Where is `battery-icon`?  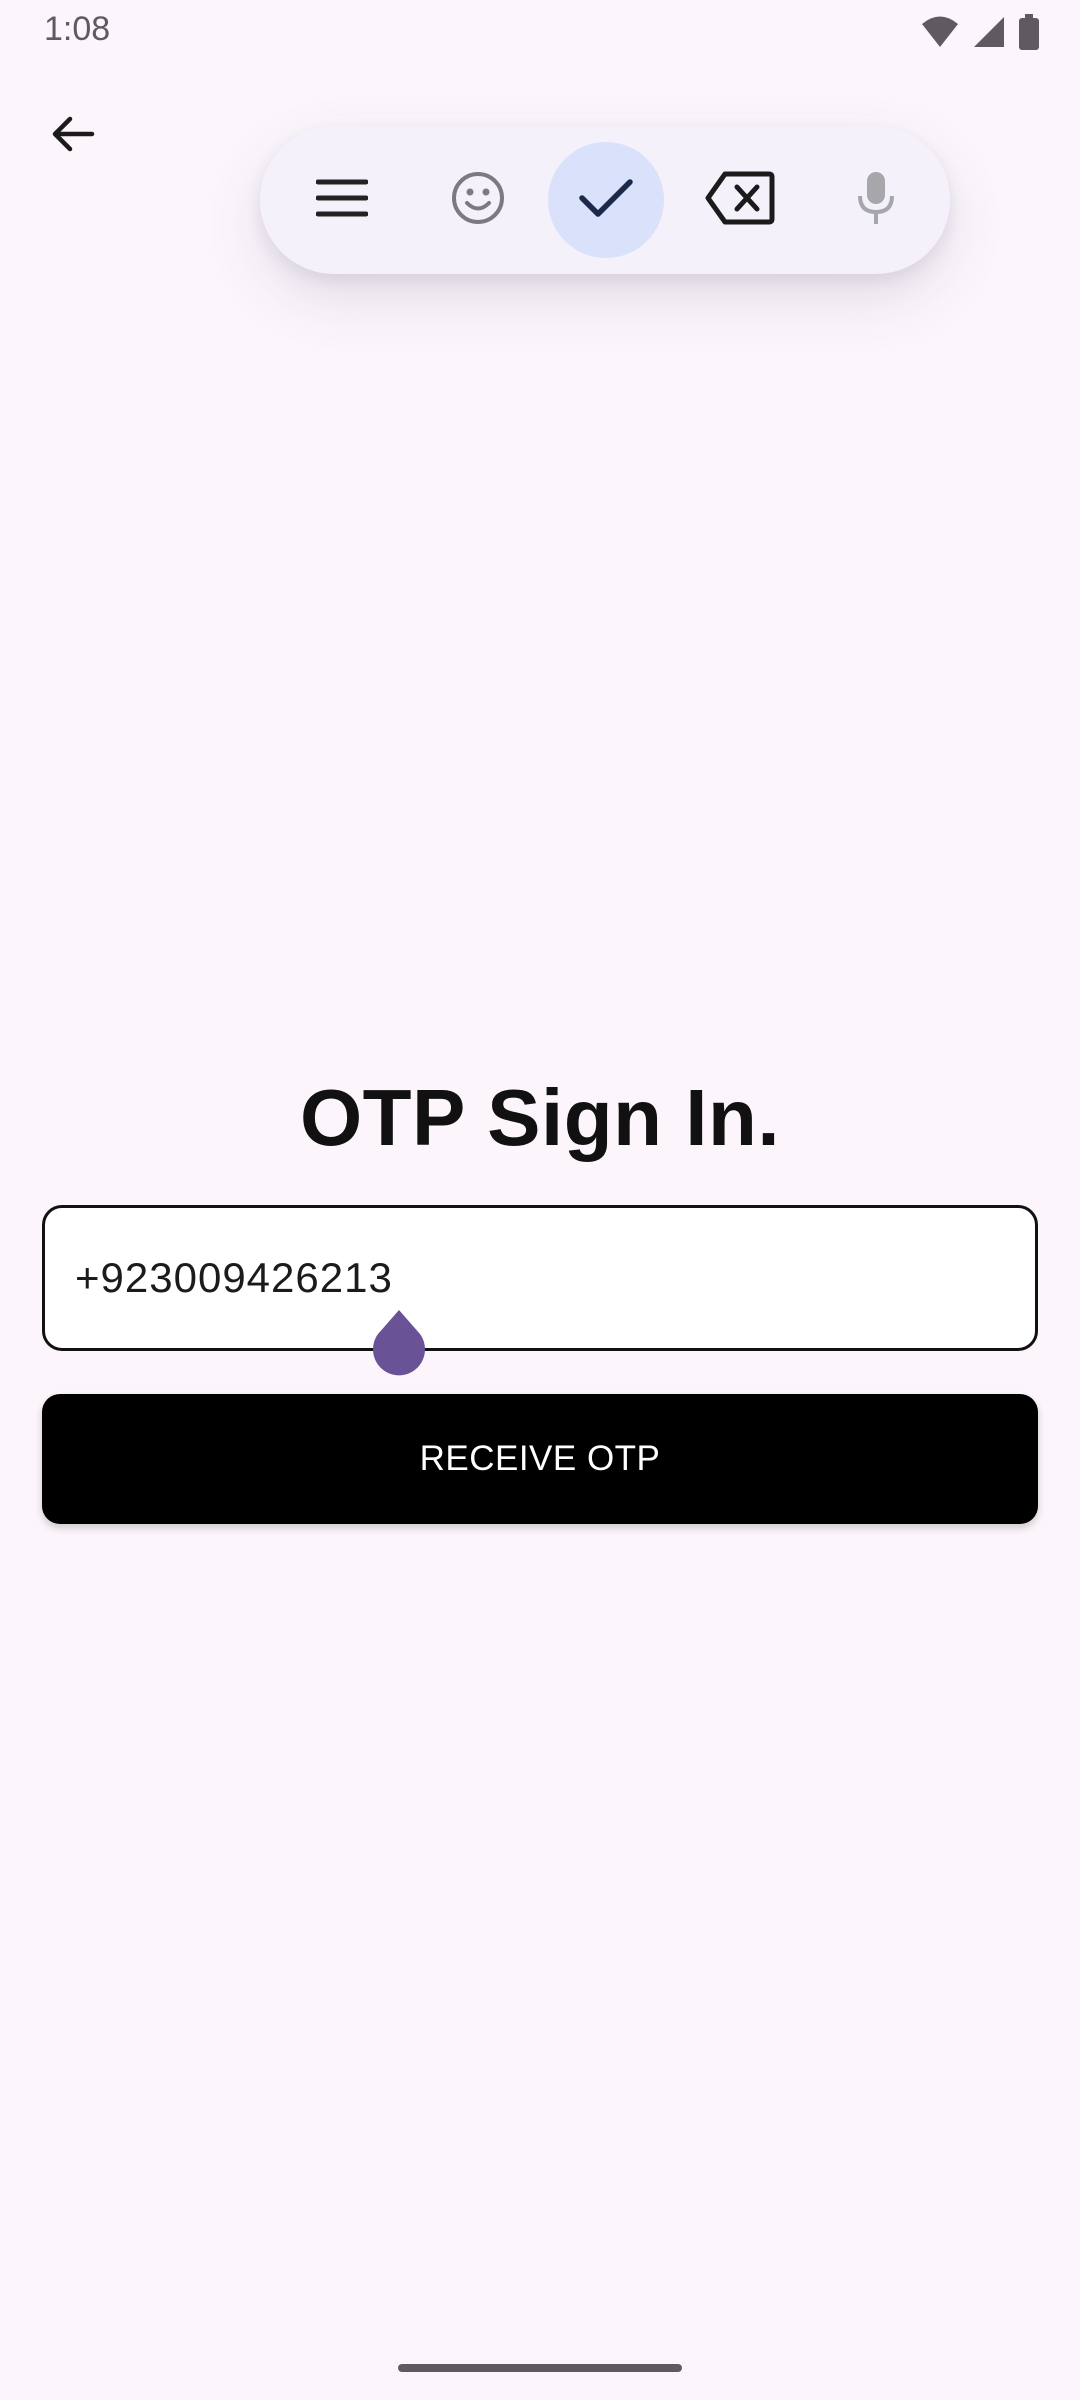
battery-icon is located at coordinates (1029, 34).